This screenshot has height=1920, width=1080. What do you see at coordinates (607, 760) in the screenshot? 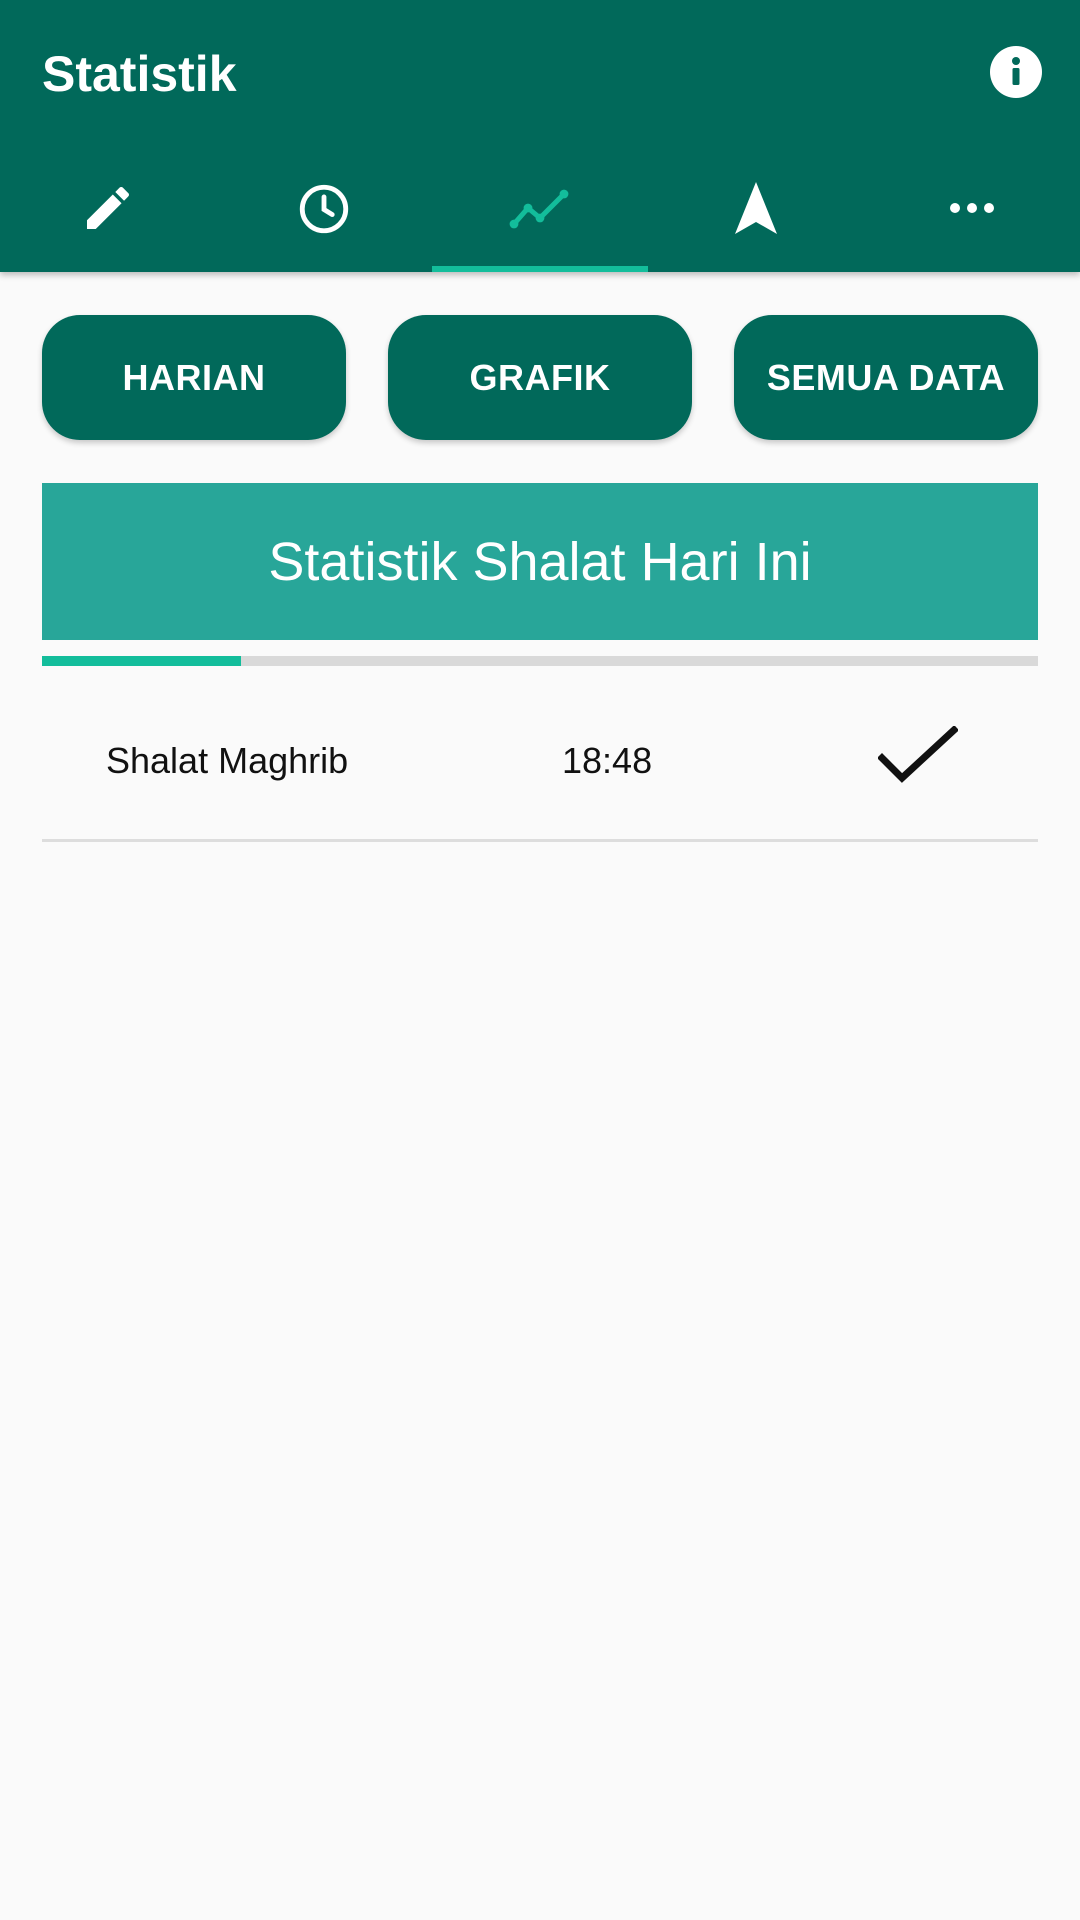
I see `prayer-time: 18:48` at bounding box center [607, 760].